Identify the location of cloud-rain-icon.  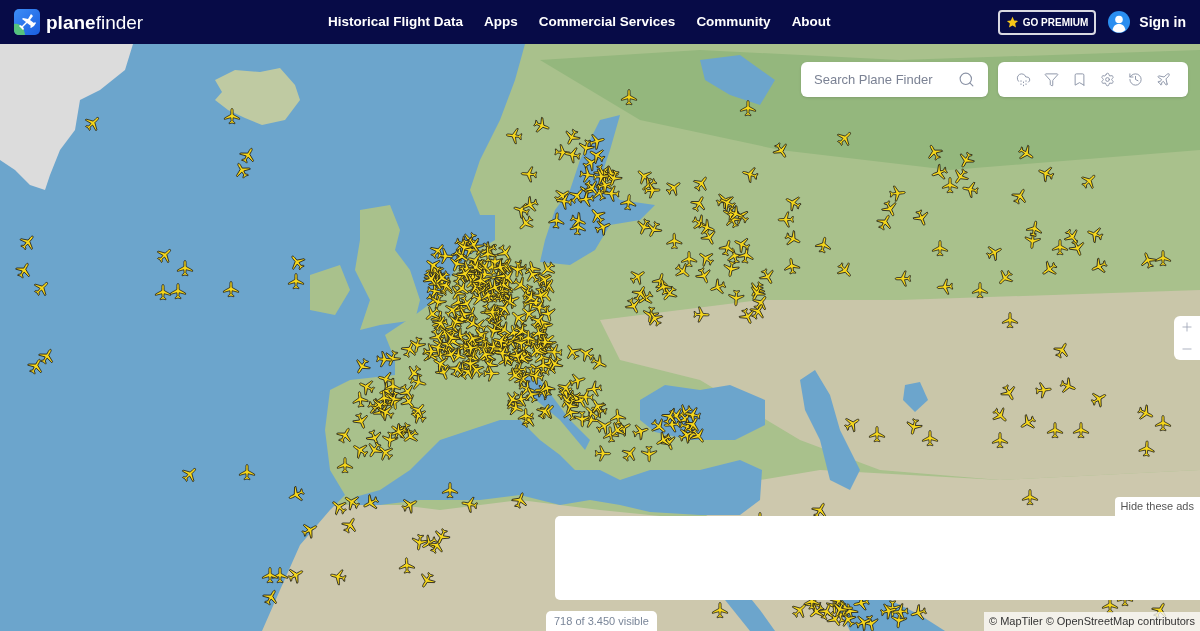
(1023, 79).